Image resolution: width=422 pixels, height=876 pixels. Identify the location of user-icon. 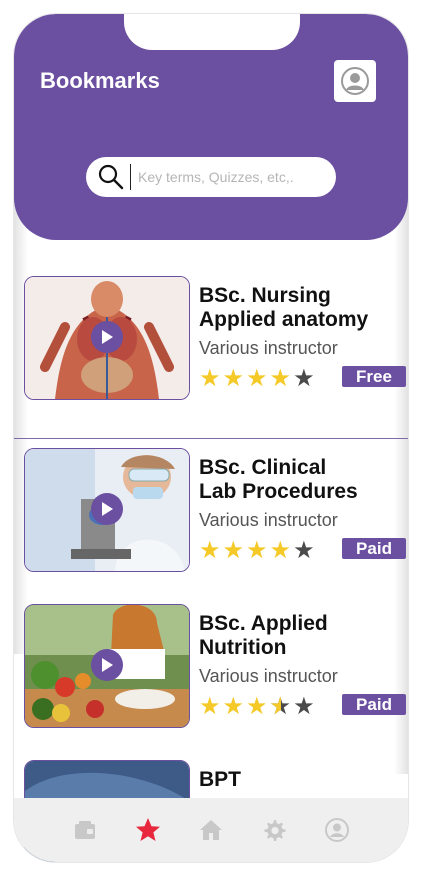
(336, 830).